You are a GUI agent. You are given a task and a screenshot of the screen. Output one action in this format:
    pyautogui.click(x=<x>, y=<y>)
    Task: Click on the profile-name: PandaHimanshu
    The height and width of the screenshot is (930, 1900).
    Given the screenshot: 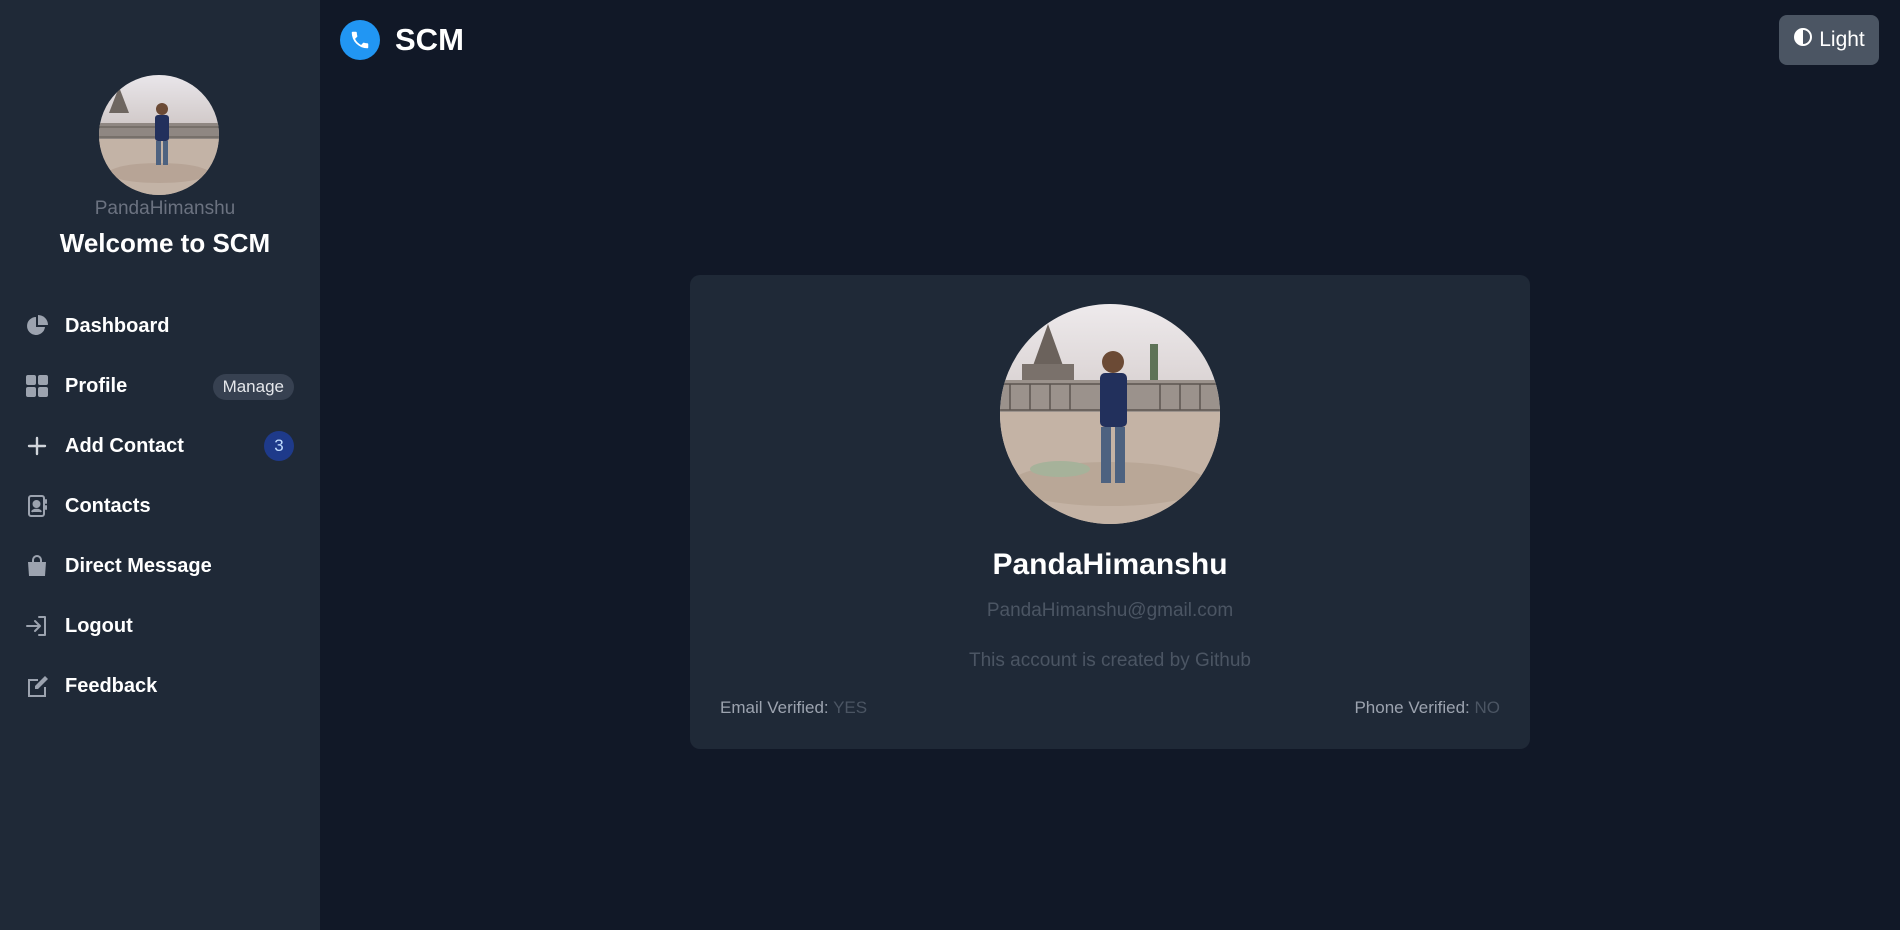 What is the action you would take?
    pyautogui.click(x=1110, y=564)
    